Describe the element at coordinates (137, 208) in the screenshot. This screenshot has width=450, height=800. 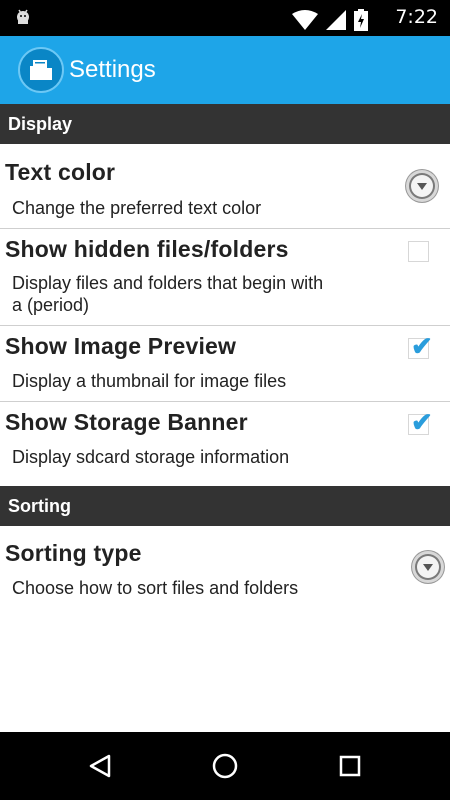
I see `pref-summary: Change the preferred text color` at that location.